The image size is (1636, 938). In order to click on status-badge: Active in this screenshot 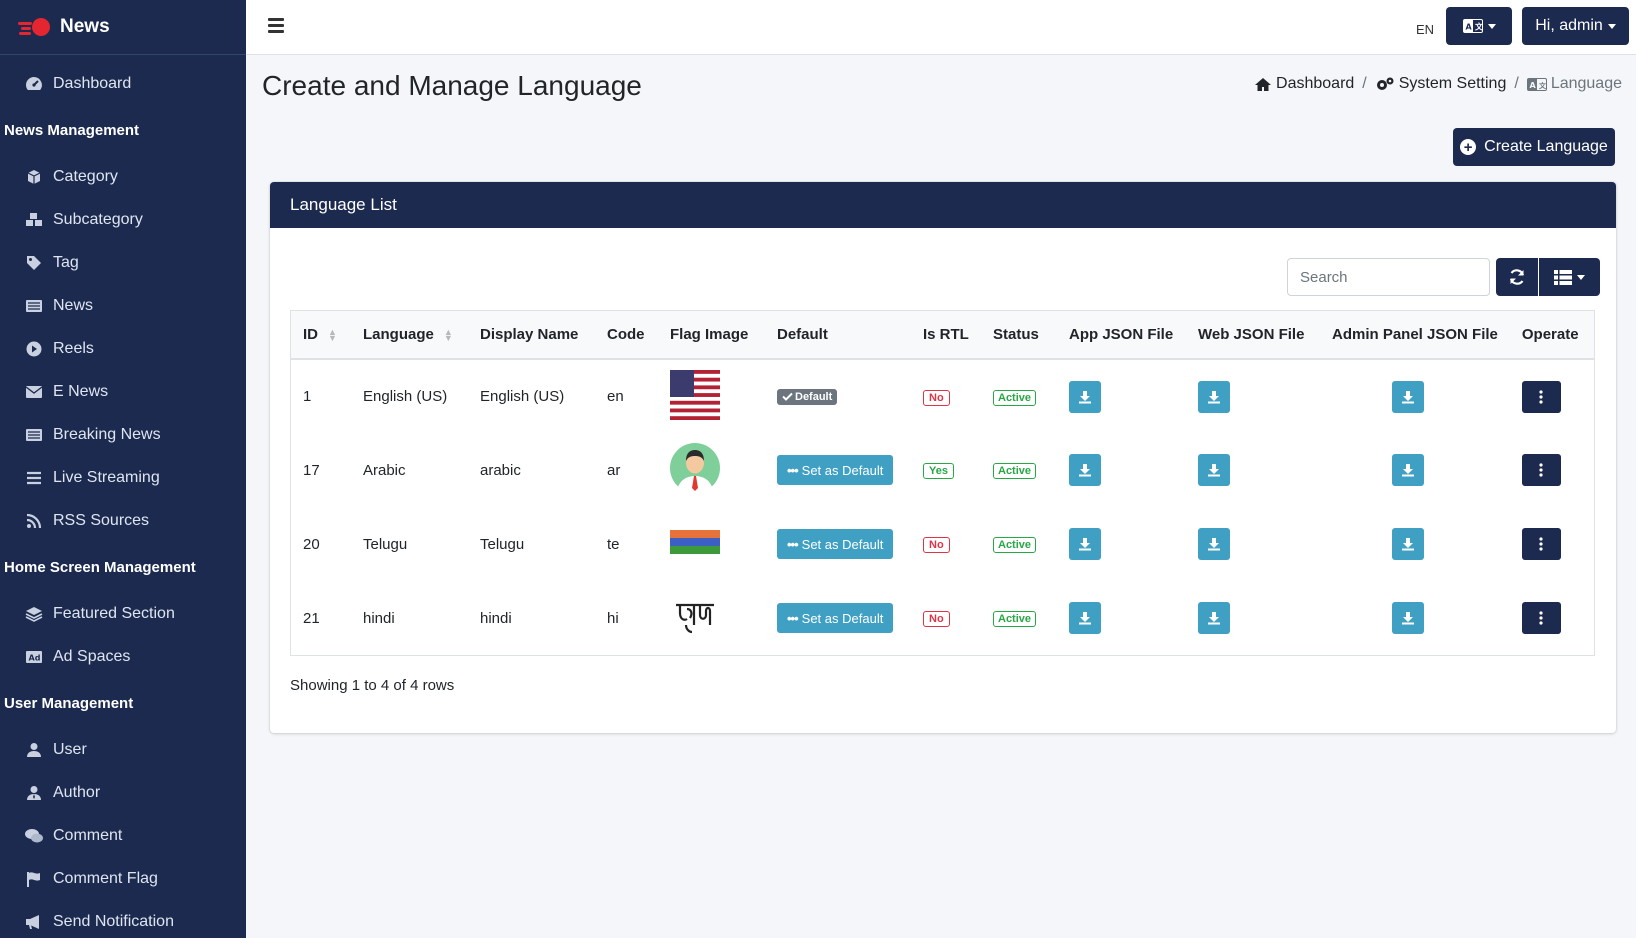, I will do `click(1015, 471)`.